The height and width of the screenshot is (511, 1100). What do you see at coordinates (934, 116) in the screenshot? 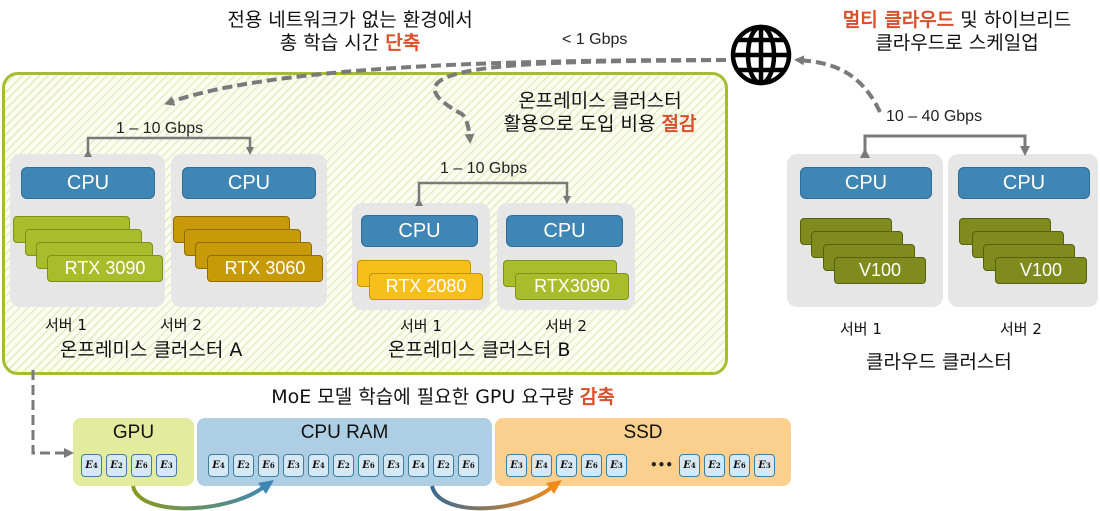
I see `cloud-bandwidth-label: 10 – 40 Gbps` at bounding box center [934, 116].